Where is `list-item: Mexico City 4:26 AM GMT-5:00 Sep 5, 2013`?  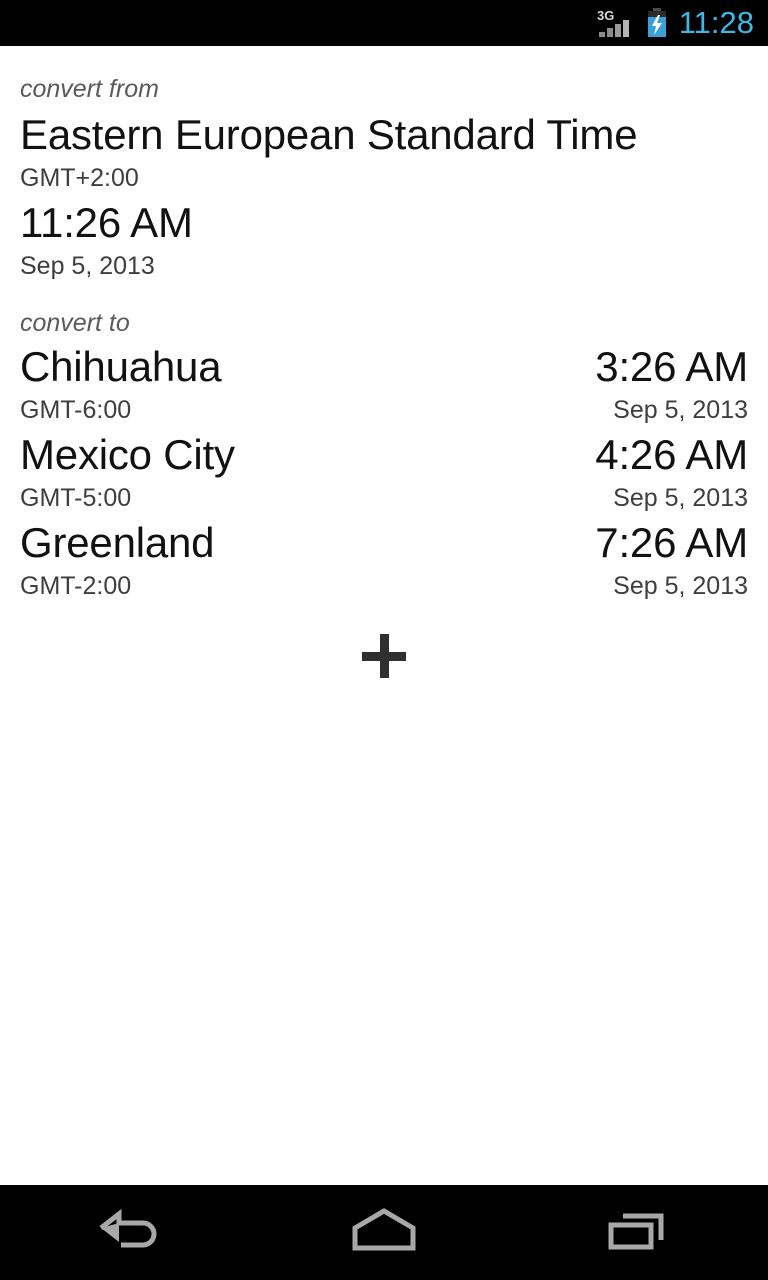
list-item: Mexico City 4:26 AM GMT-5:00 Sep 5, 2013 is located at coordinates (384, 470).